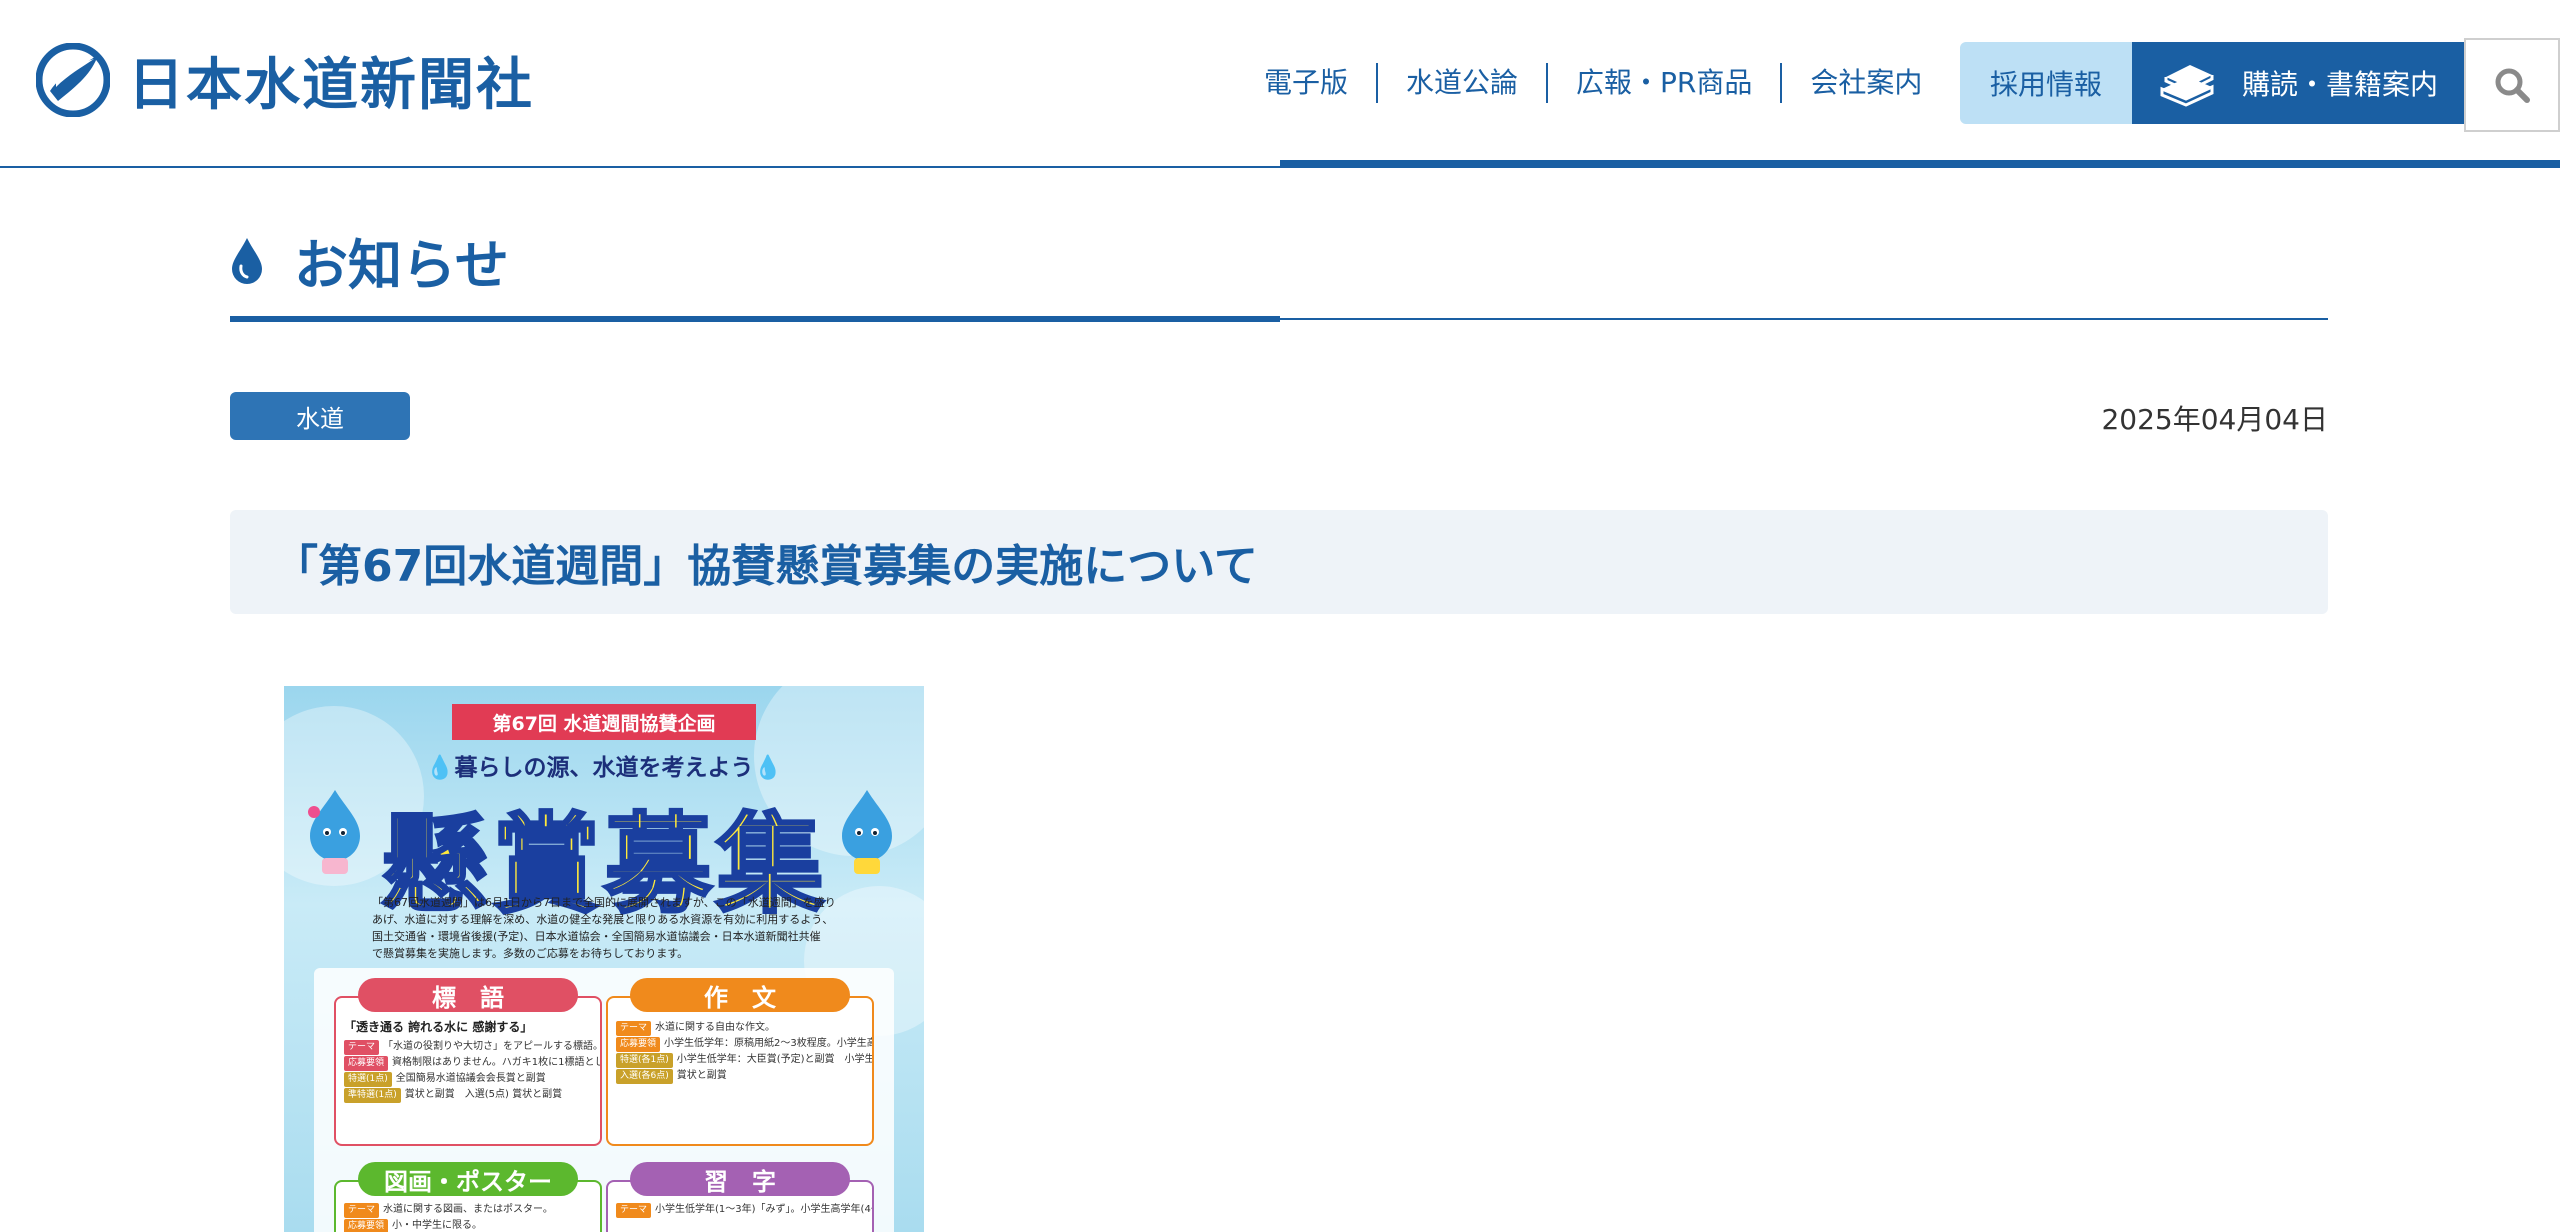  What do you see at coordinates (1866, 83) in the screenshot?
I see `nav-item-company: 会社案内` at bounding box center [1866, 83].